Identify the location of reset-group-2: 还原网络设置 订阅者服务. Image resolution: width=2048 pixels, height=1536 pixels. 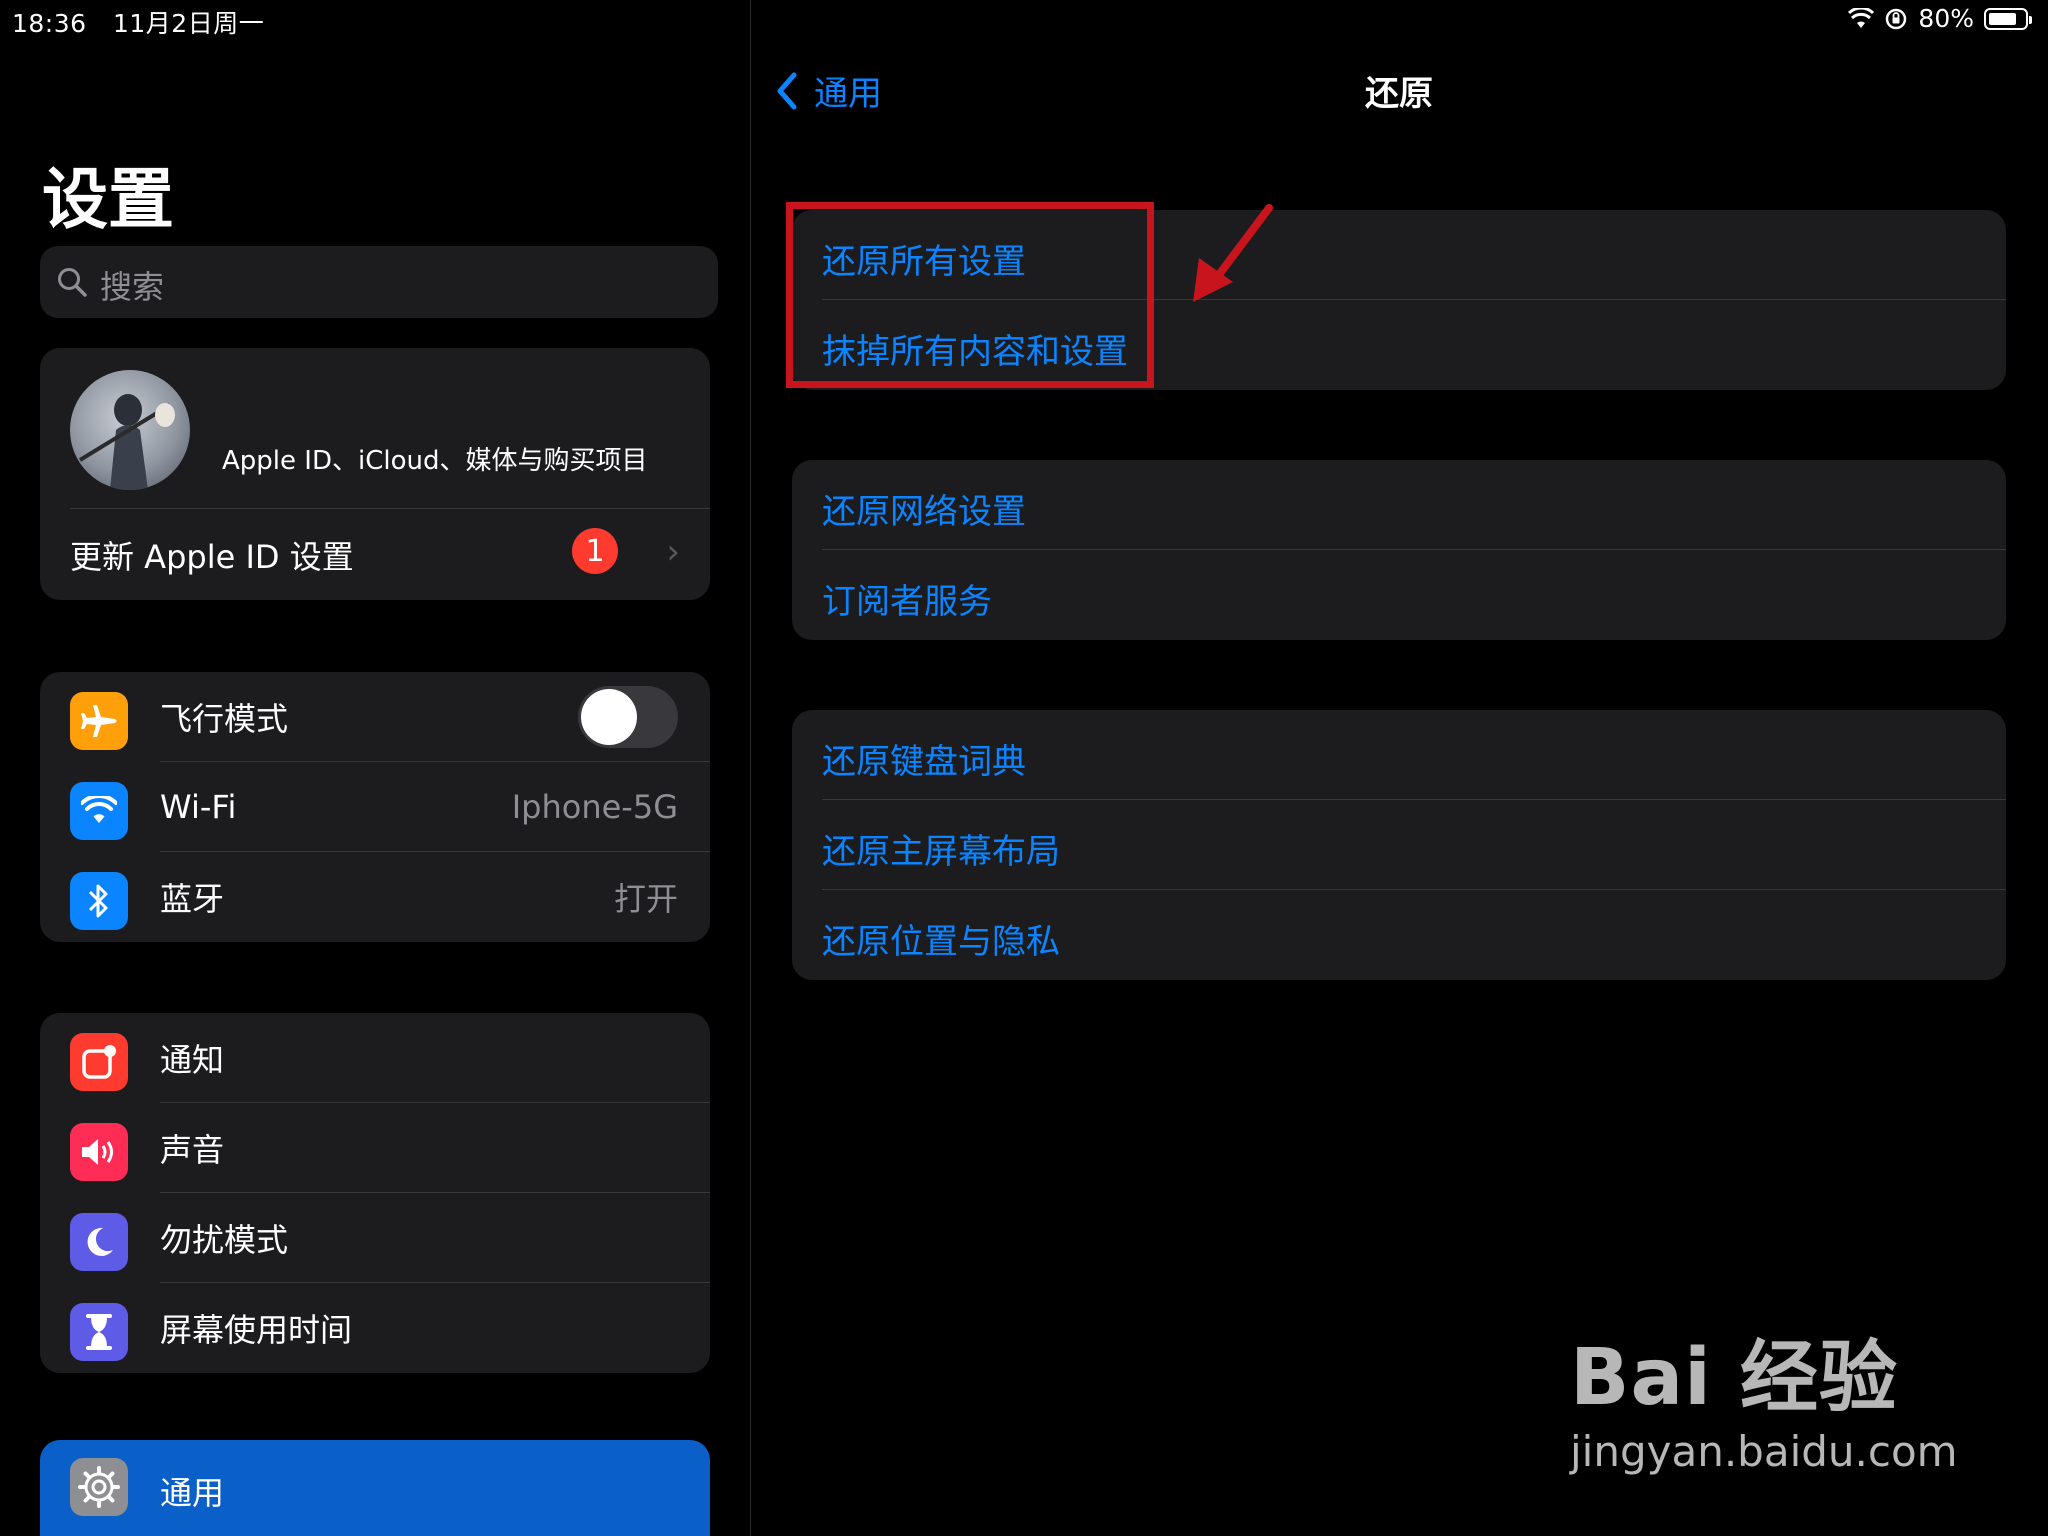
(1399, 550).